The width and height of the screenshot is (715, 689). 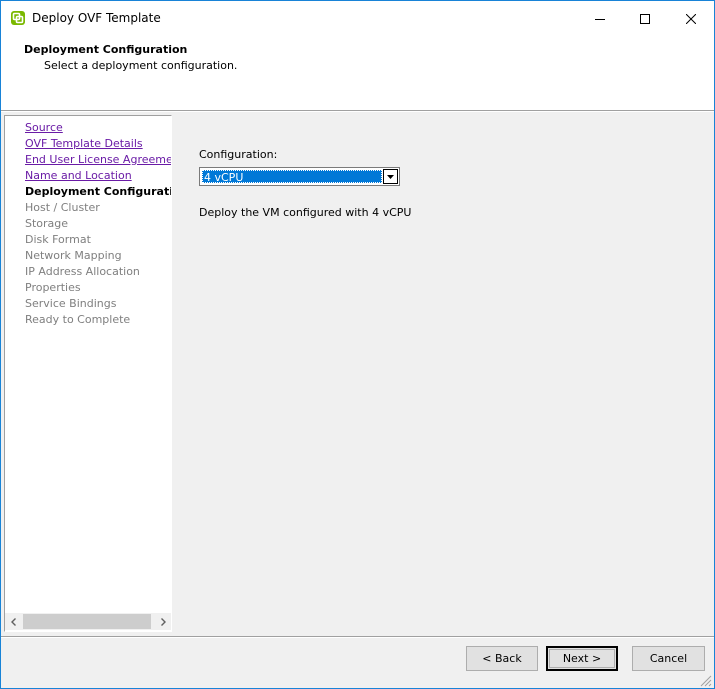 What do you see at coordinates (141, 65) in the screenshot?
I see `page-subtitle: Select a deployment configuration.` at bounding box center [141, 65].